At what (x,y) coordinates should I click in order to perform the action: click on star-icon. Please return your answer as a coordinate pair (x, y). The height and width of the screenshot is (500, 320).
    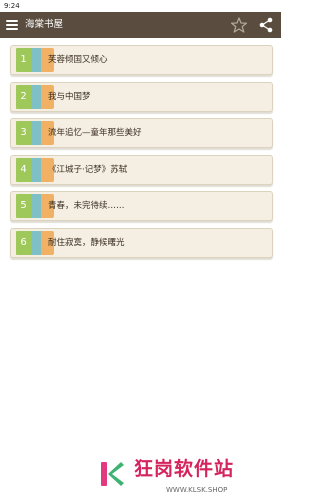
    Looking at the image, I should click on (239, 25).